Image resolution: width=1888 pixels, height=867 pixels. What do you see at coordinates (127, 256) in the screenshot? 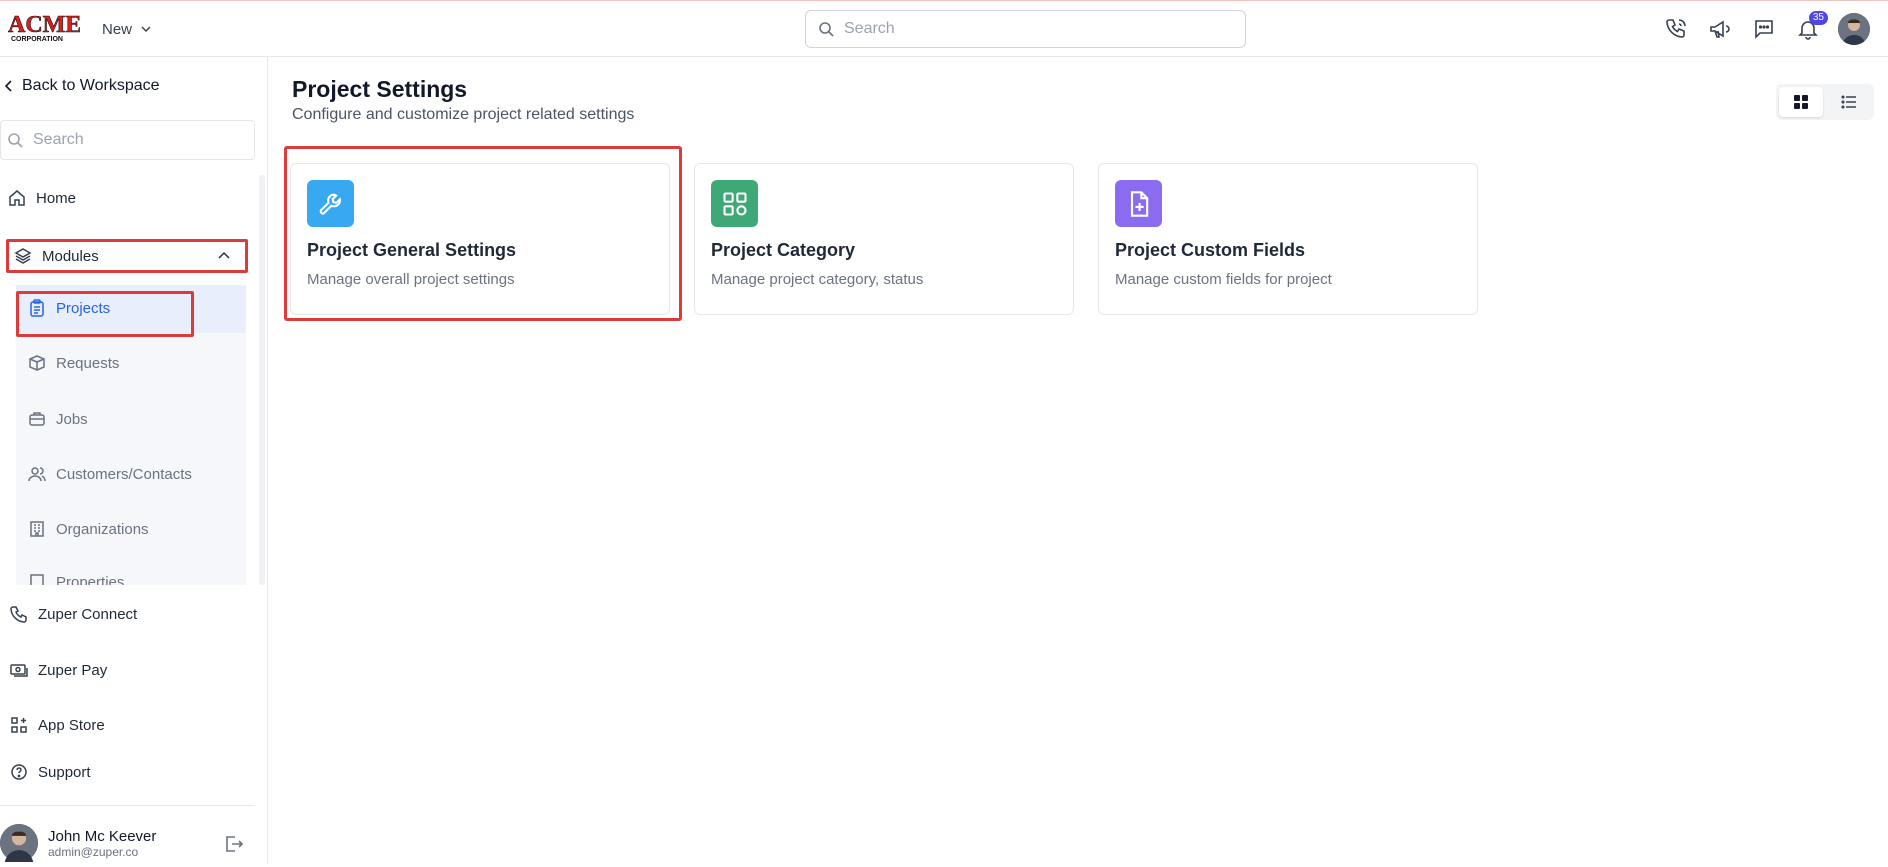
I see `sidebar-item-modules: Modules` at bounding box center [127, 256].